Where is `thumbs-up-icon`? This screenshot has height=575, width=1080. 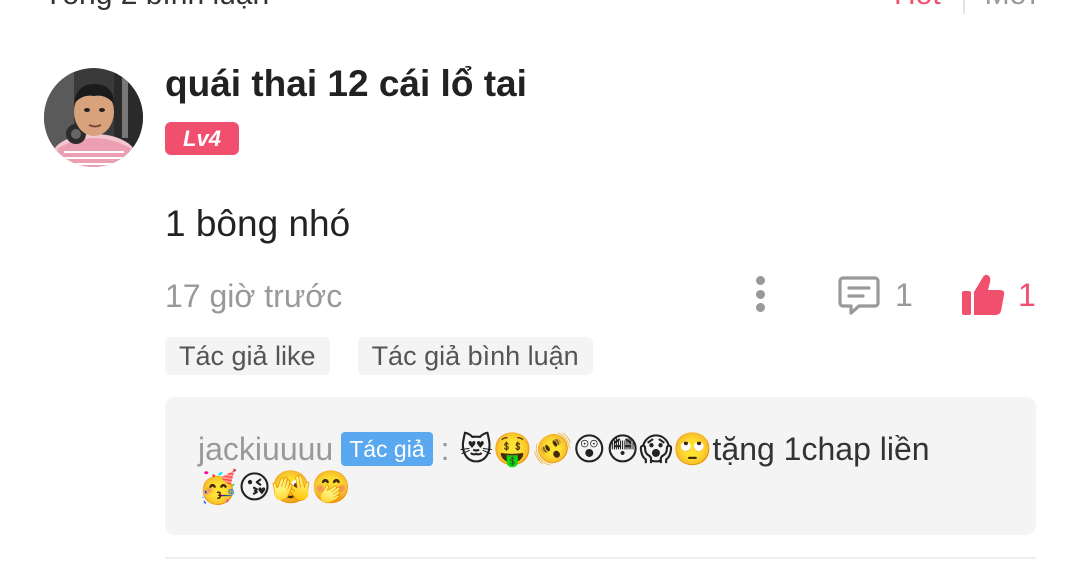
thumbs-up-icon is located at coordinates (983, 294).